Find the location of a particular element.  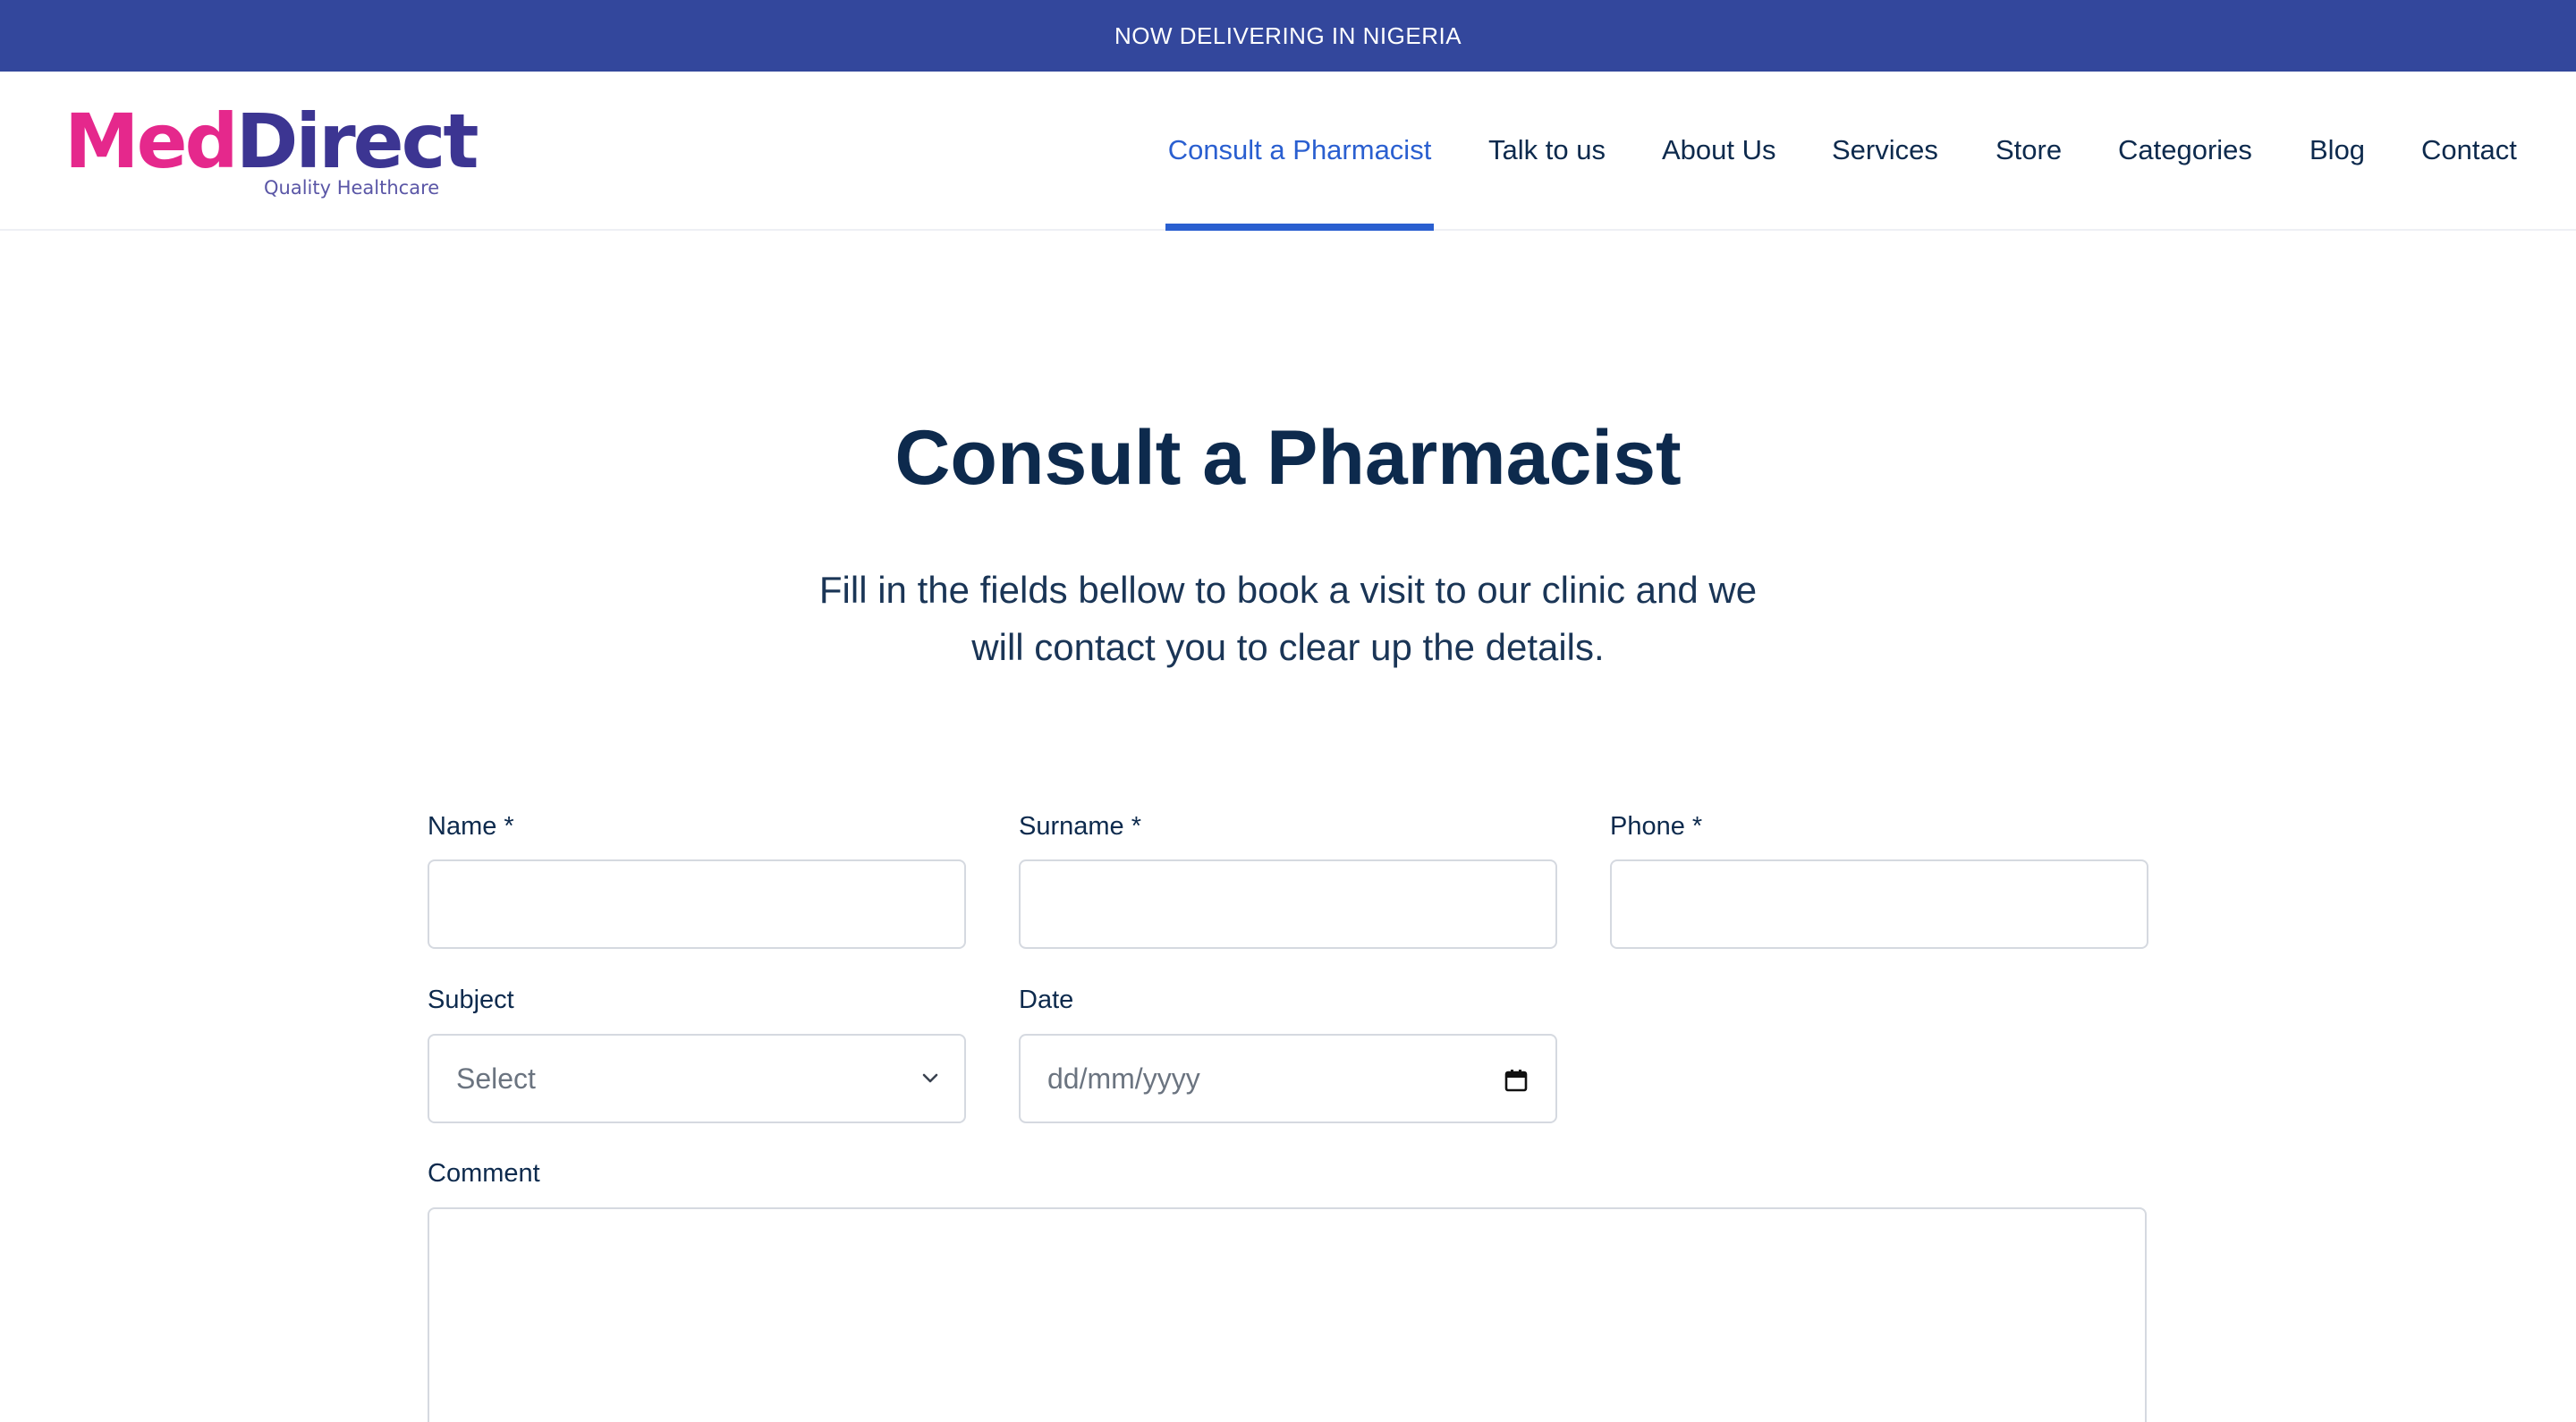

announcement-bar: NOW DELIVERING IN NIGERIA is located at coordinates (1288, 36).